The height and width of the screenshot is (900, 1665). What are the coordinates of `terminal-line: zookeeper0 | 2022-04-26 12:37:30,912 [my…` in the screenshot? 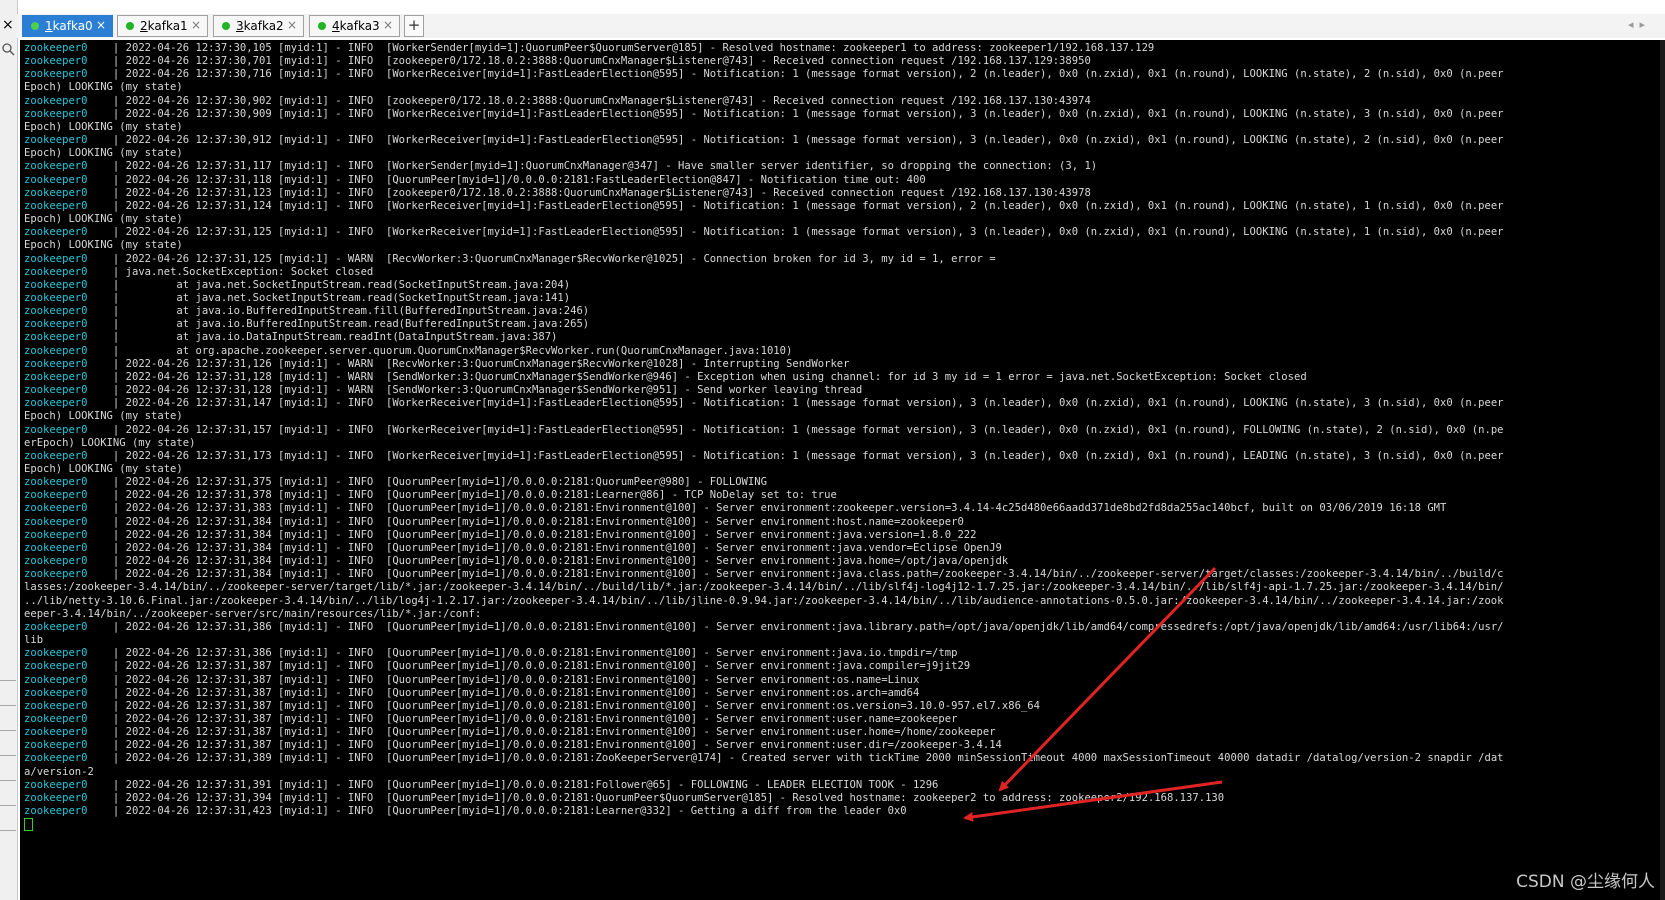 It's located at (764, 140).